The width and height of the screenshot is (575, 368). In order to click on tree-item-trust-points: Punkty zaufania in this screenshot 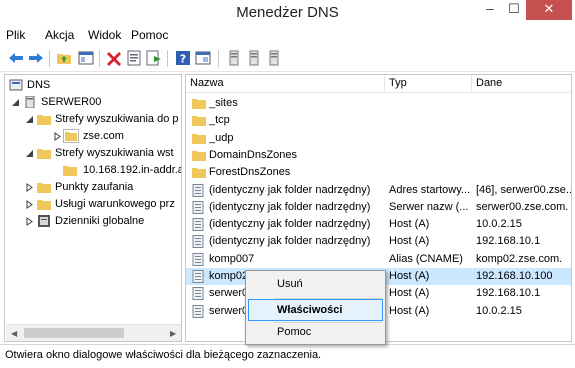, I will do `click(92, 187)`.